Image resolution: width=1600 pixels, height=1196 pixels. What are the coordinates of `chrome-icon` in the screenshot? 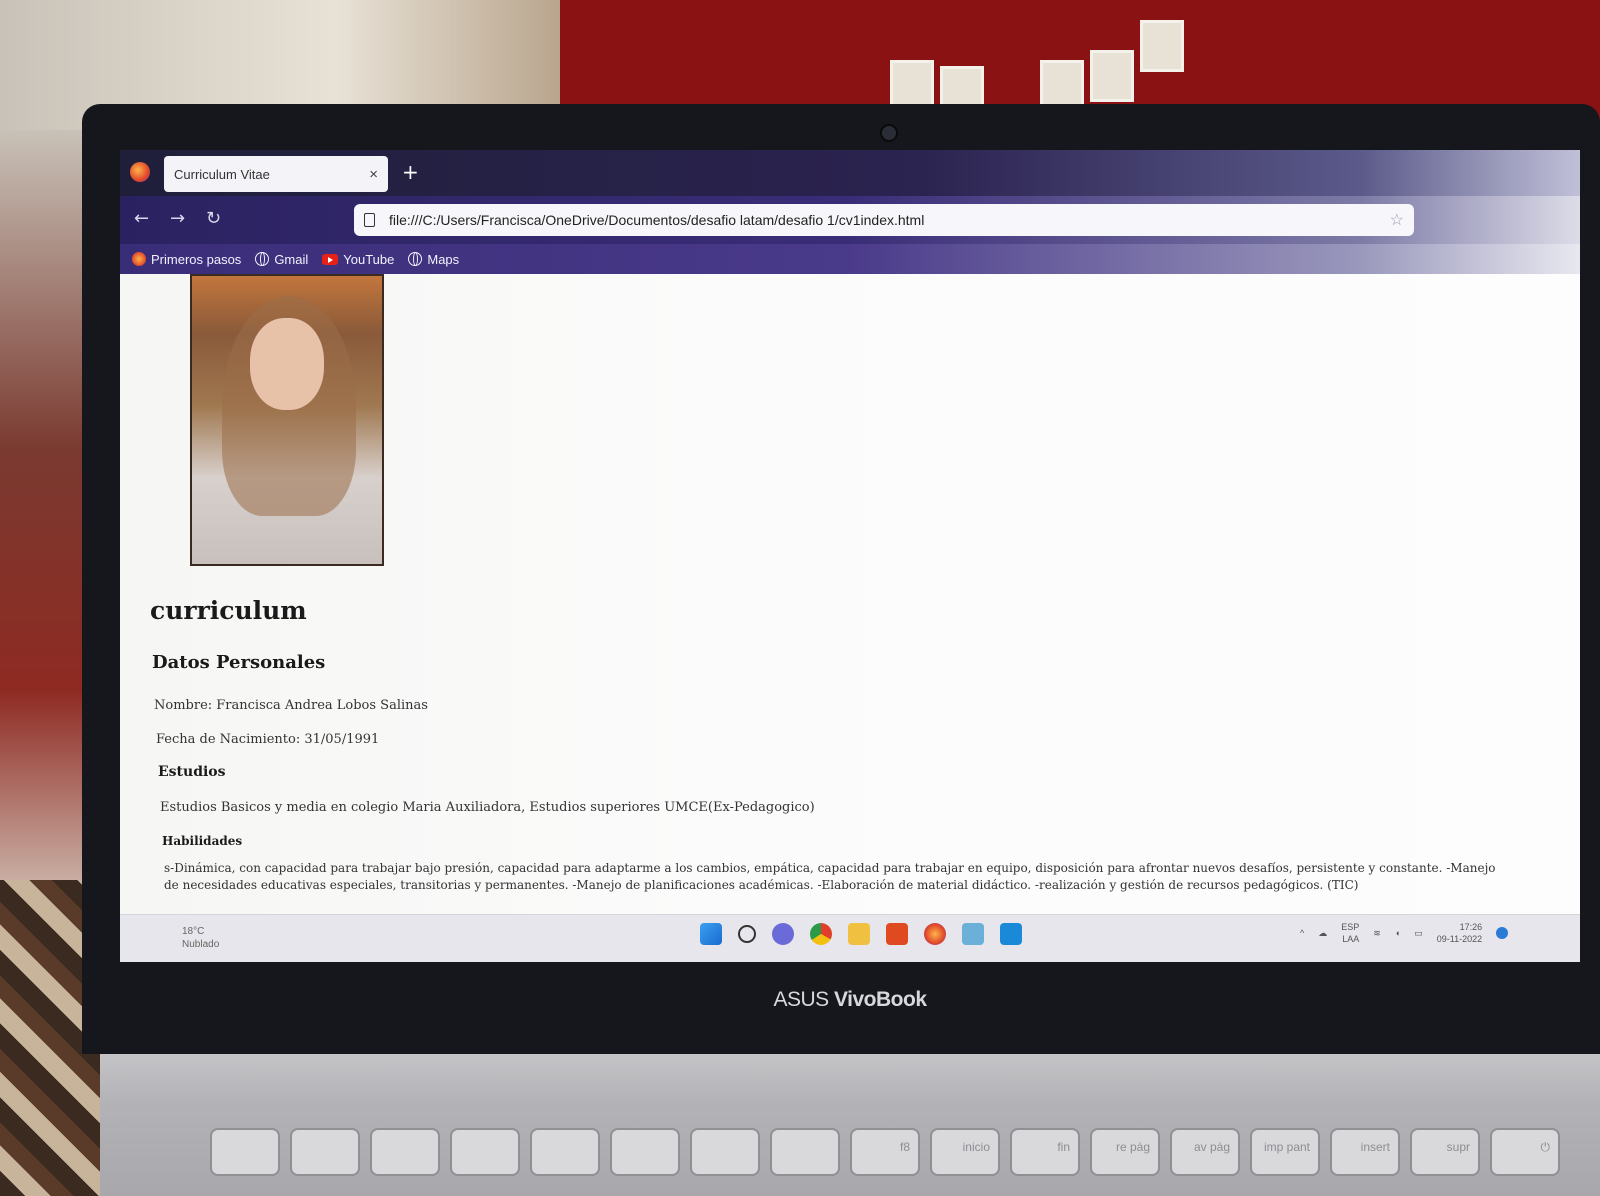 It's located at (821, 934).